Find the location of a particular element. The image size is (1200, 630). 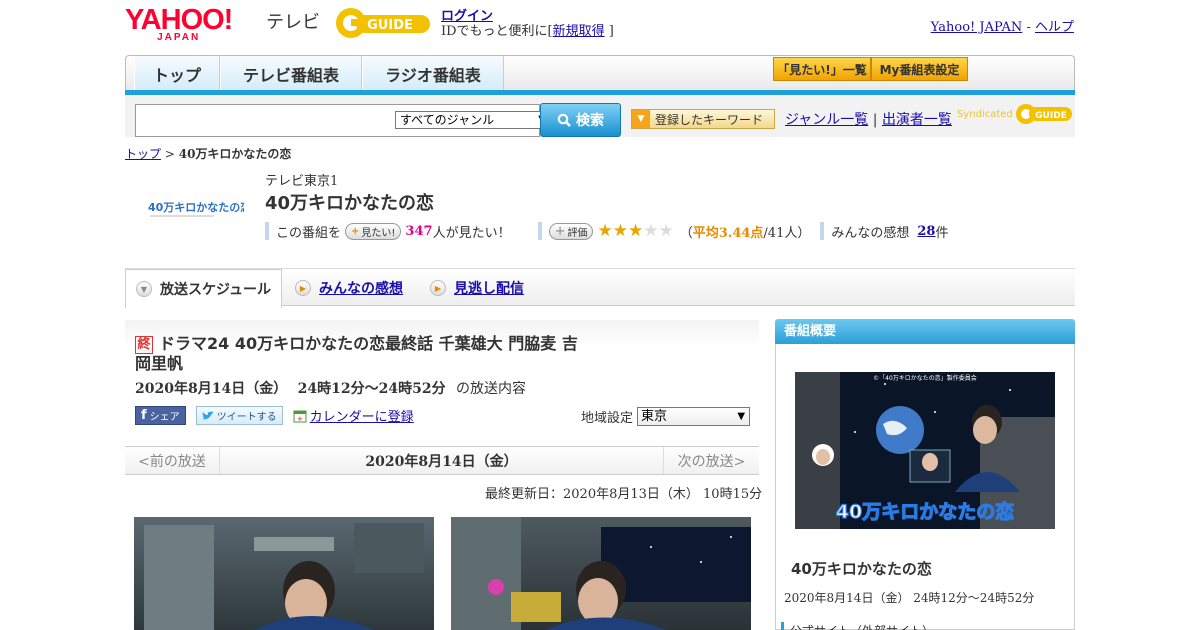

rating-votes: /41人） is located at coordinates (787, 233).